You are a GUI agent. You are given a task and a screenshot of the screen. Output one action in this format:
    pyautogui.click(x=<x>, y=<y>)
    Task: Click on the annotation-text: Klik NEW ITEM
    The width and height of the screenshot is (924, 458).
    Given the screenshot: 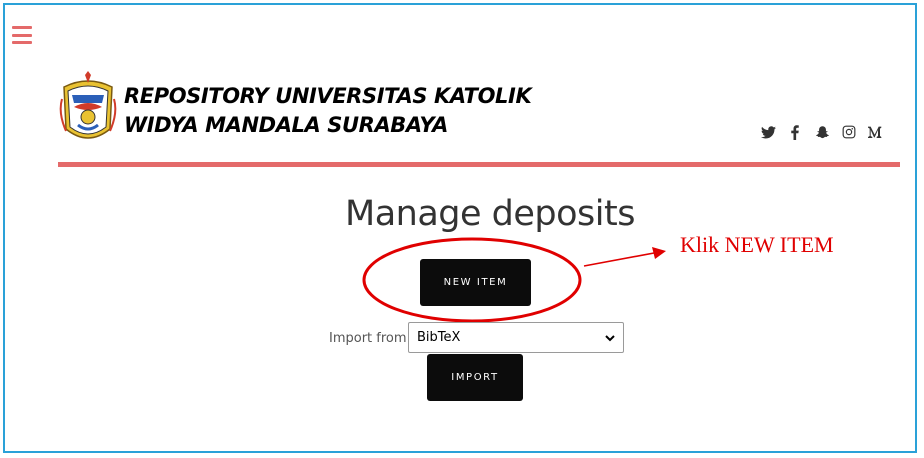 What is the action you would take?
    pyautogui.click(x=757, y=244)
    